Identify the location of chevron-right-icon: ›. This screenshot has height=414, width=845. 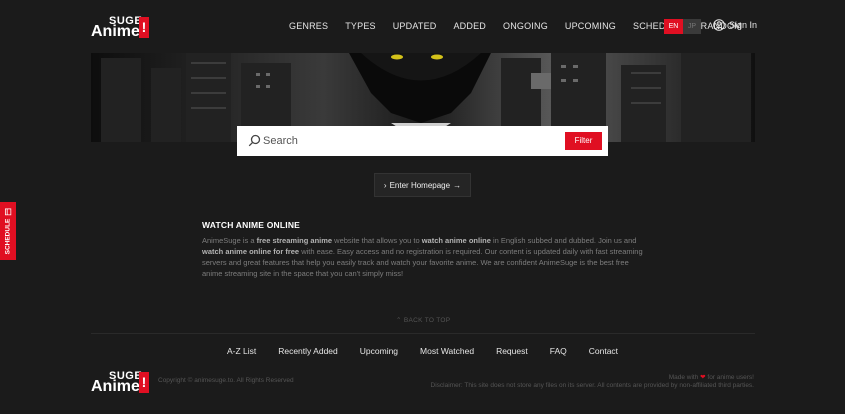
(385, 185).